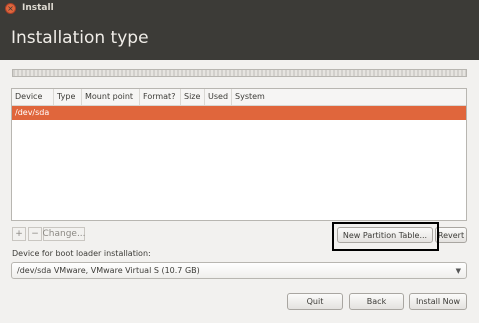 Image resolution: width=479 pixels, height=323 pixels. Describe the element at coordinates (239, 73) in the screenshot. I see `partition-visualization-bar` at that location.